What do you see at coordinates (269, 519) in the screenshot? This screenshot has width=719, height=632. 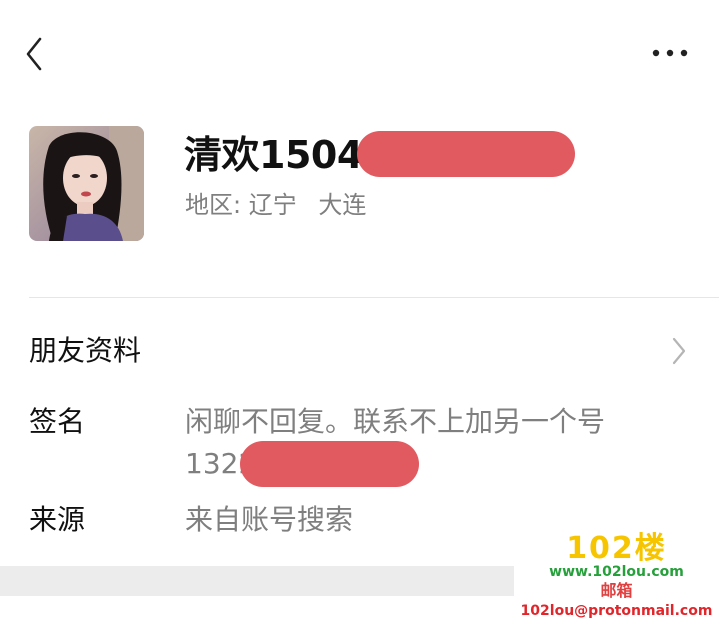 I see `source-value: 来自账号搜索` at bounding box center [269, 519].